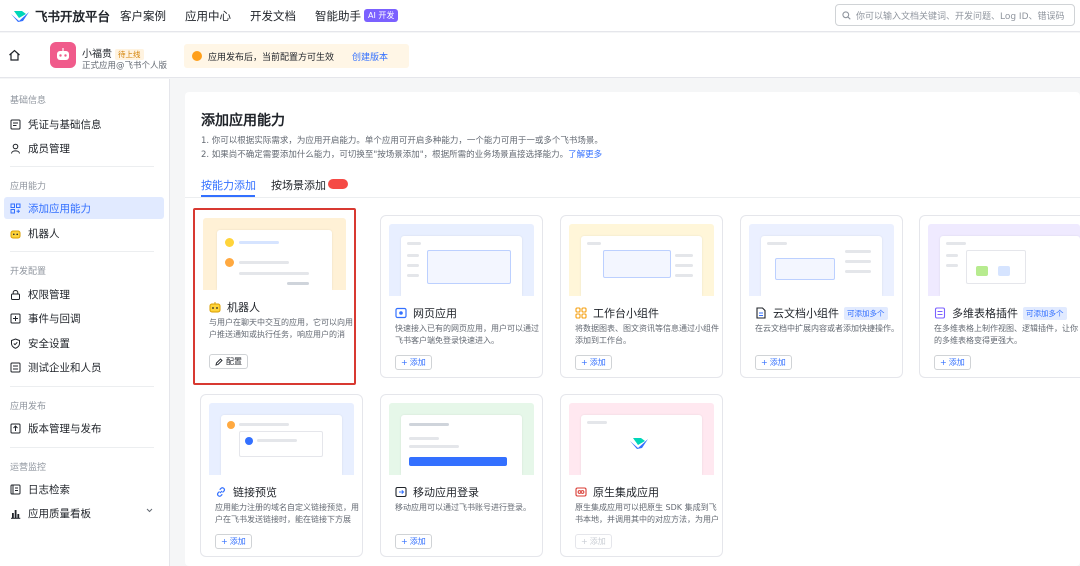  What do you see at coordinates (647, 334) in the screenshot?
I see `card-description: 将数据图表、图文资讯等信息通过小组件添加到工作台。` at bounding box center [647, 334].